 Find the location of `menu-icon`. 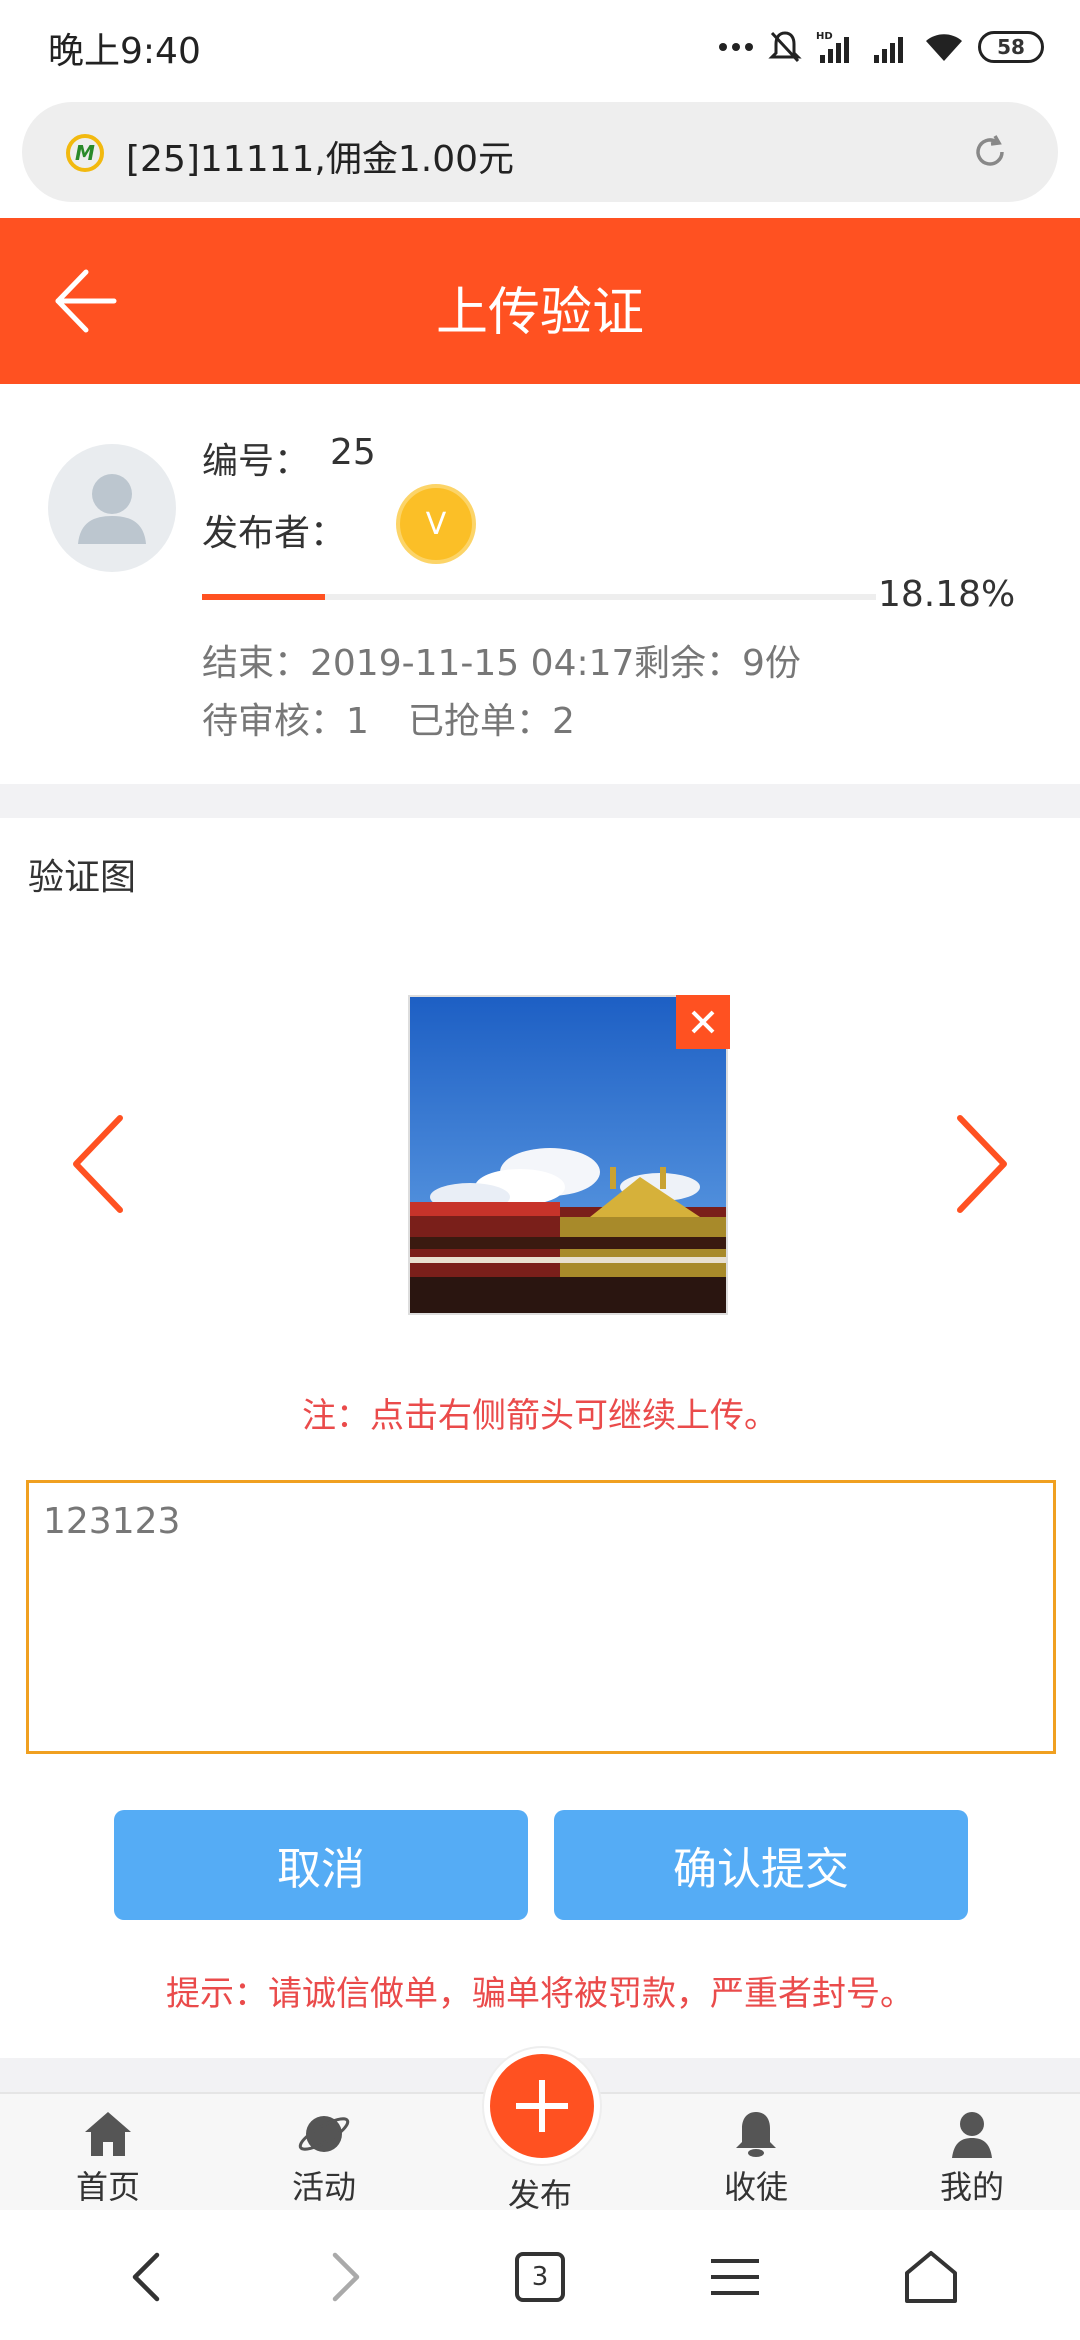

menu-icon is located at coordinates (735, 2277).